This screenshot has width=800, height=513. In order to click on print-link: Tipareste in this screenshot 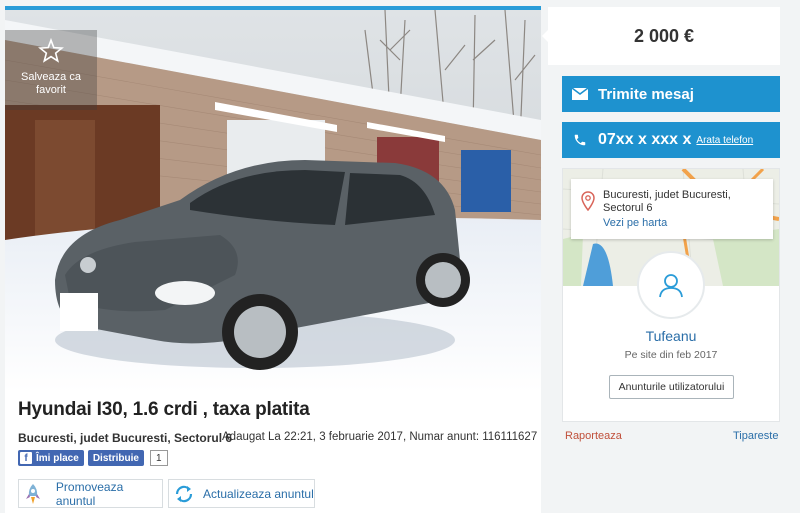, I will do `click(755, 436)`.